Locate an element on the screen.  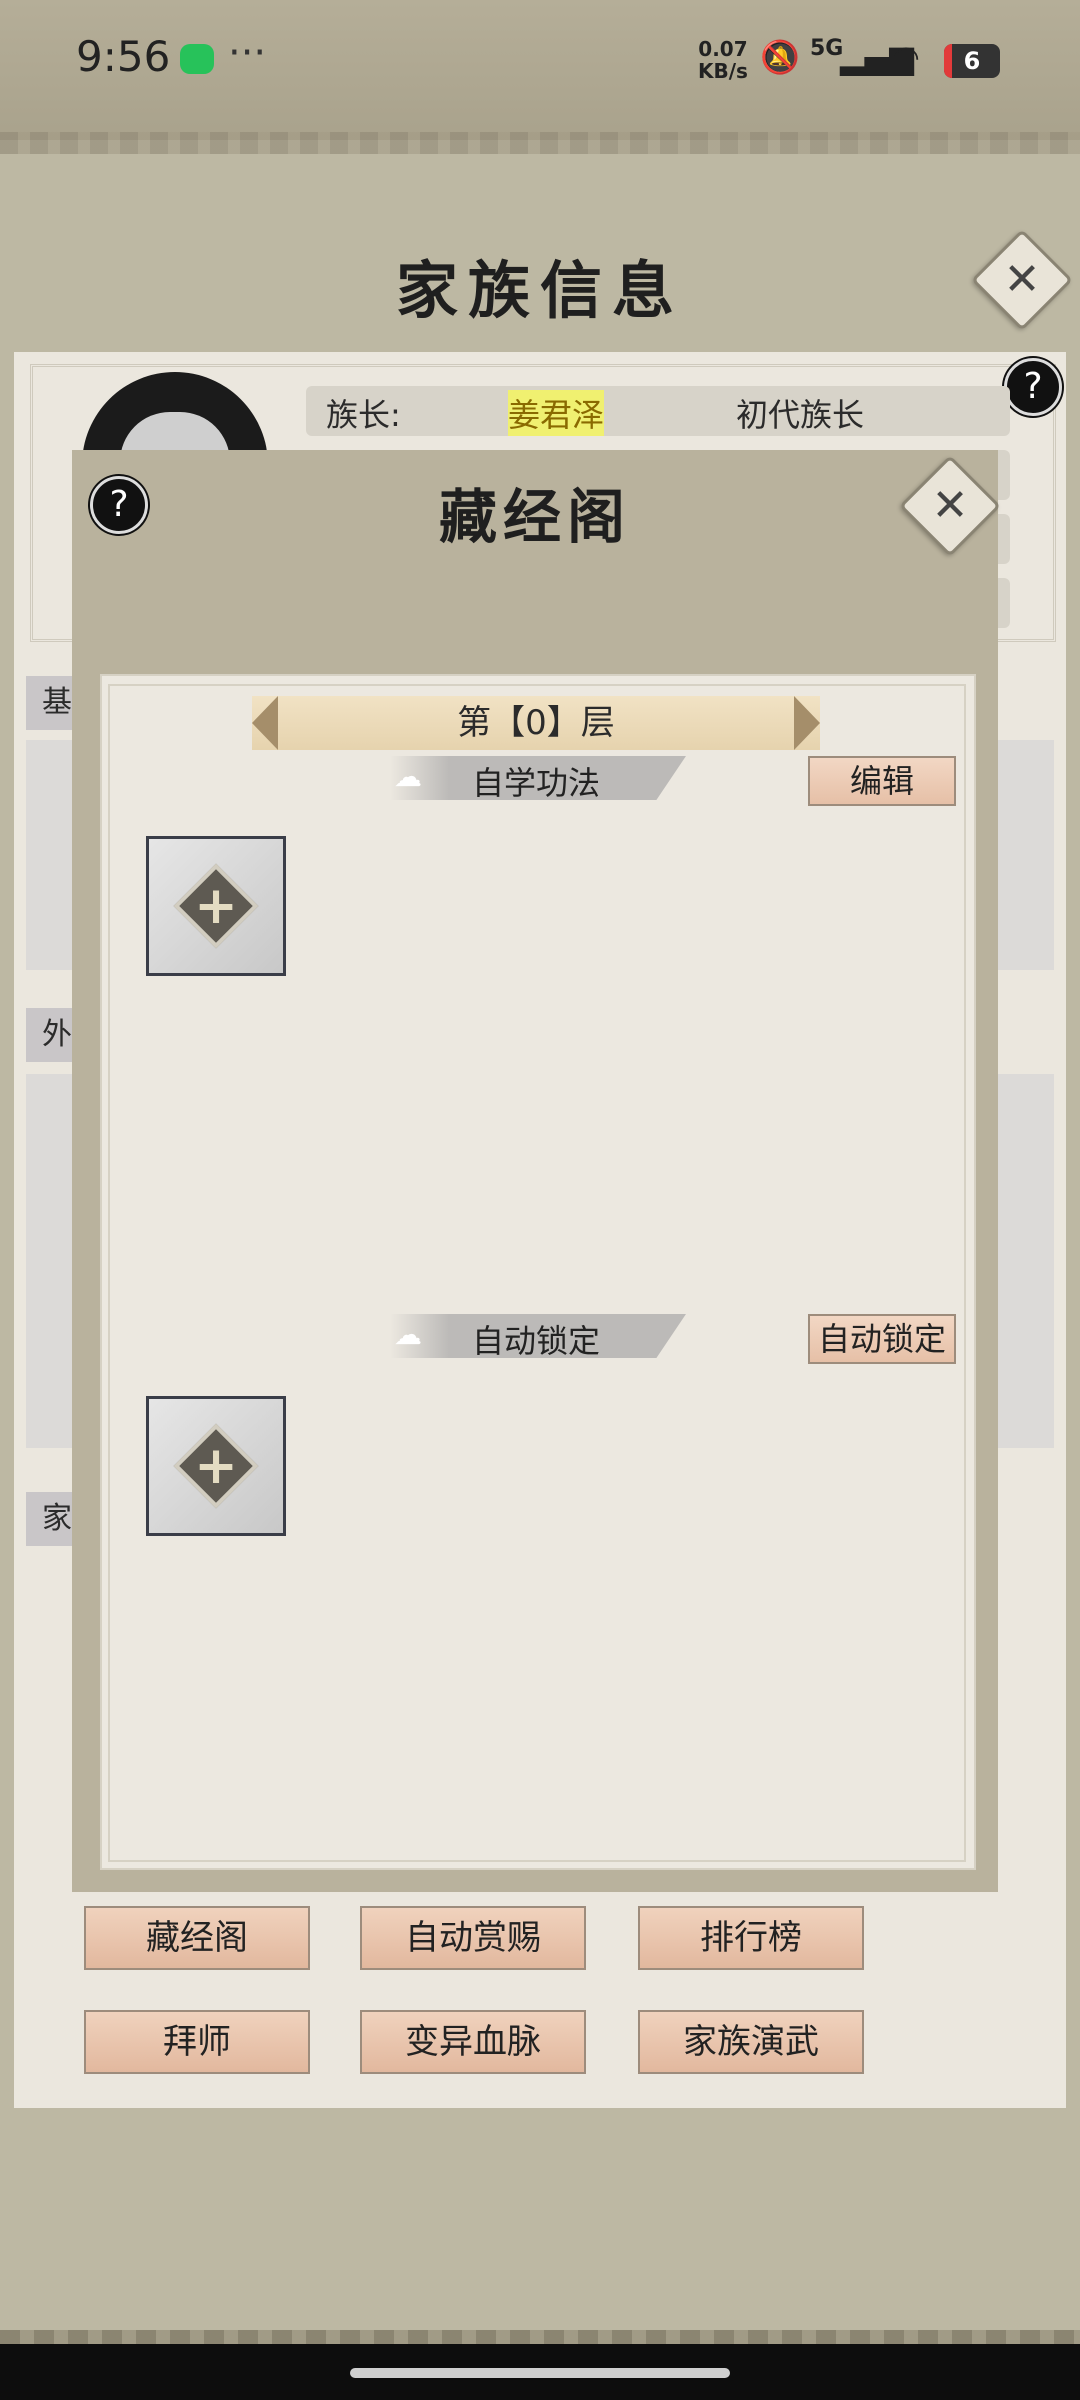
auto-lock-button: 自动锁定 is located at coordinates (882, 1339).